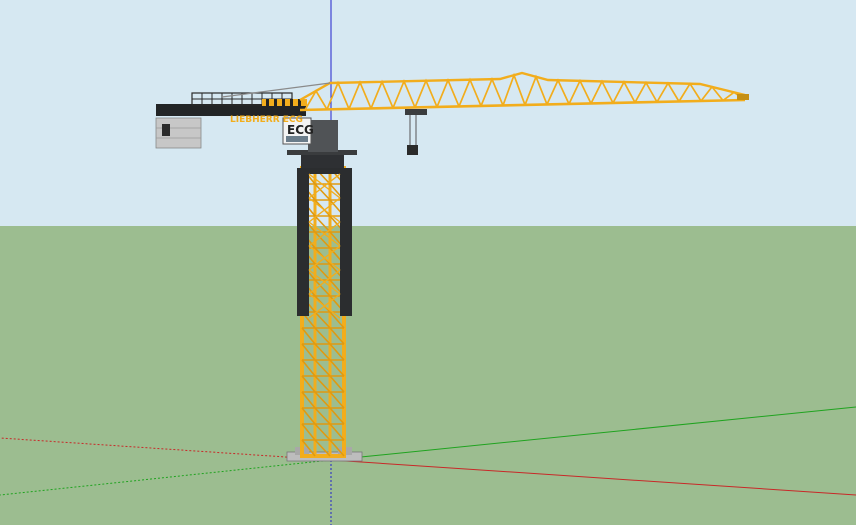 The height and width of the screenshot is (525, 856). What do you see at coordinates (166, 130) in the screenshot?
I see `counterweight-marker` at bounding box center [166, 130].